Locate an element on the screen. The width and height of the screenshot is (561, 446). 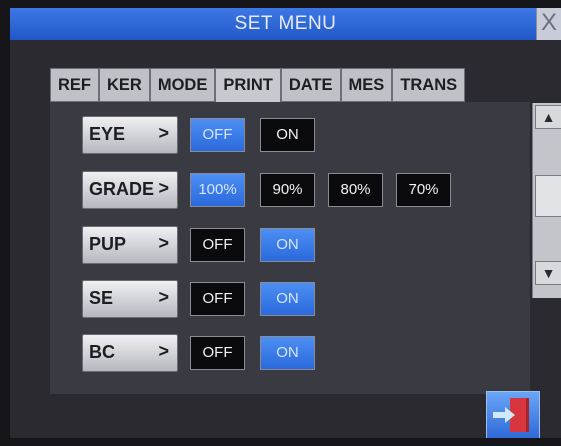
se-setting-button: SE > is located at coordinates (130, 299).